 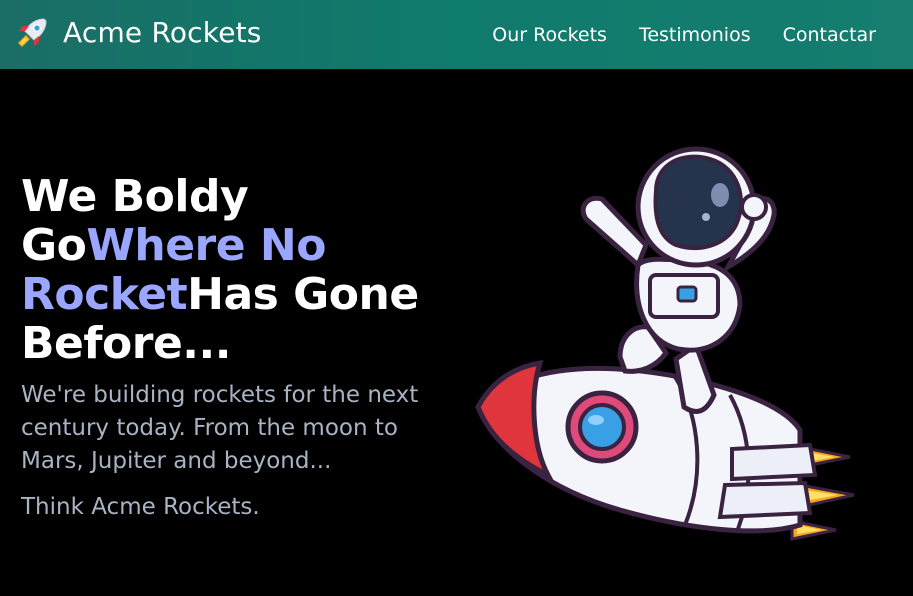 I want to click on brand-link: Acme Rockets, so click(x=138, y=33).